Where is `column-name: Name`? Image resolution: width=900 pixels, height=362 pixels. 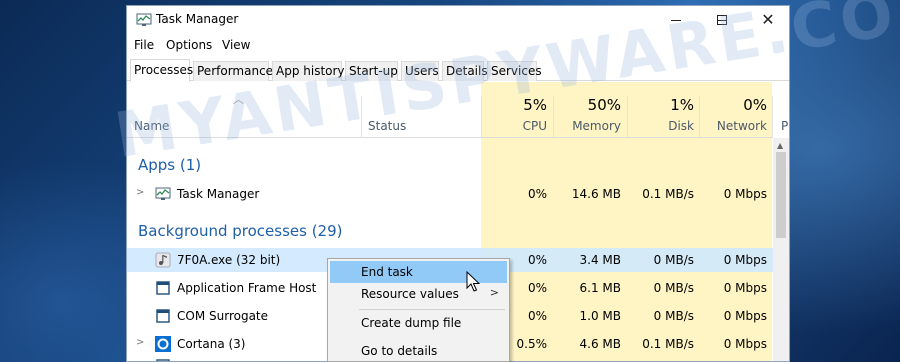 column-name: Name is located at coordinates (151, 126).